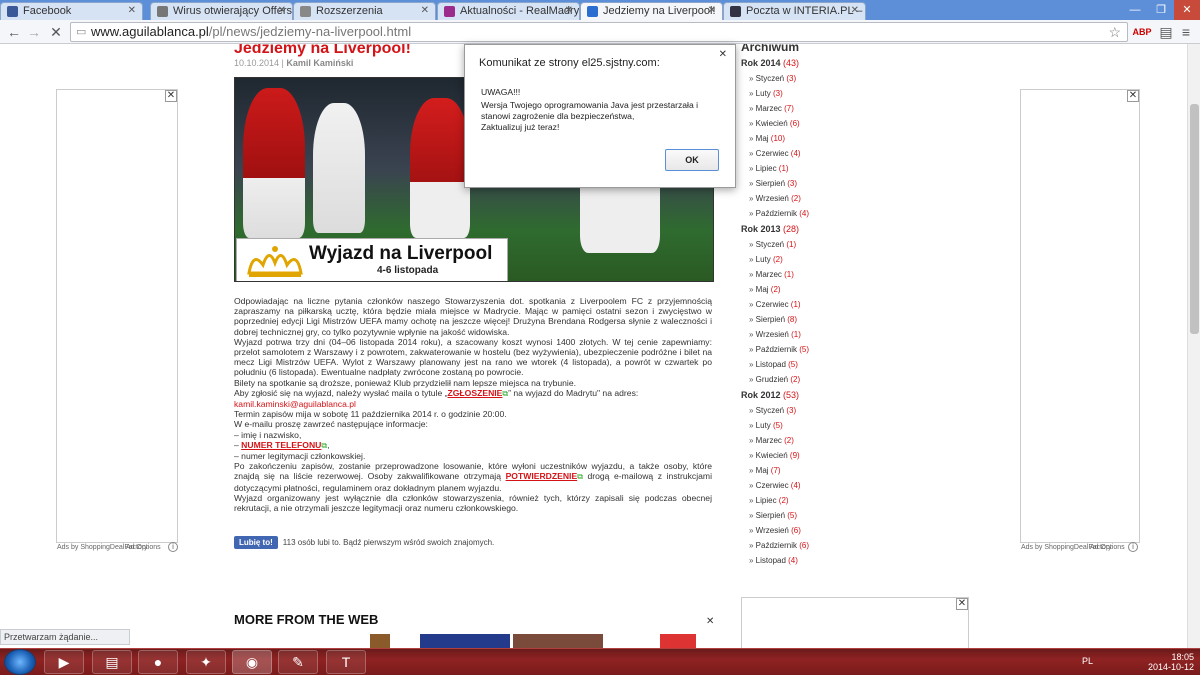 The width and height of the screenshot is (1200, 675). I want to click on archive-month: Wrzesień (1), so click(861, 334).